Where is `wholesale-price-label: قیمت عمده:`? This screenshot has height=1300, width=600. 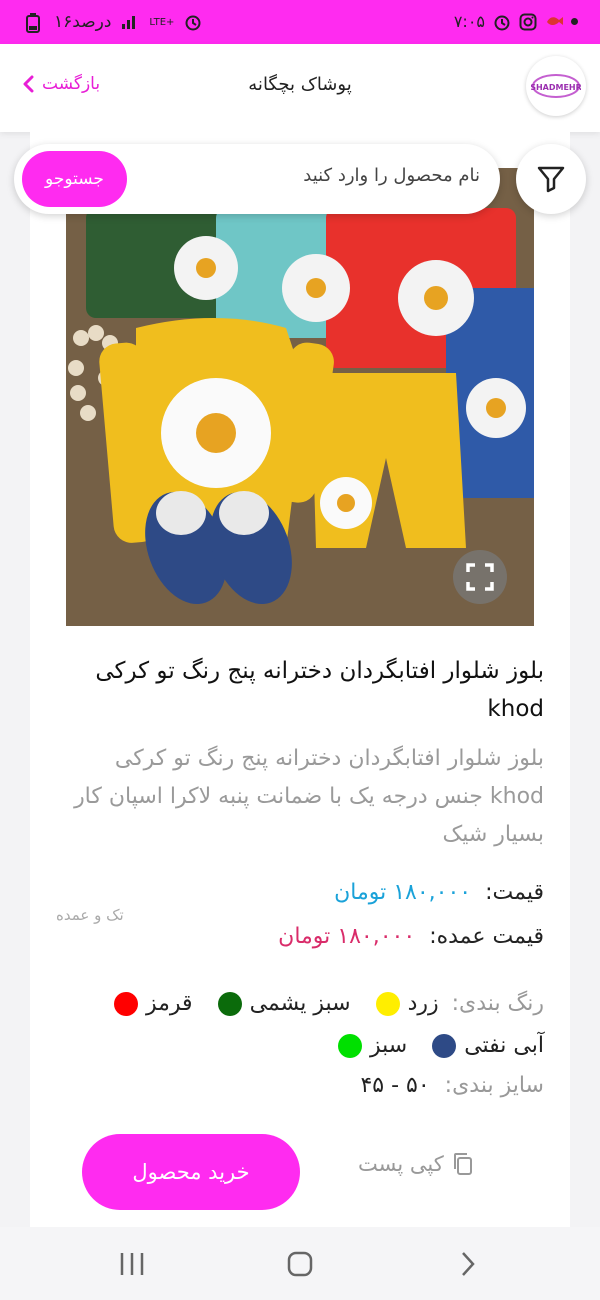
wholesale-price-label: قیمت عمده: is located at coordinates (486, 936).